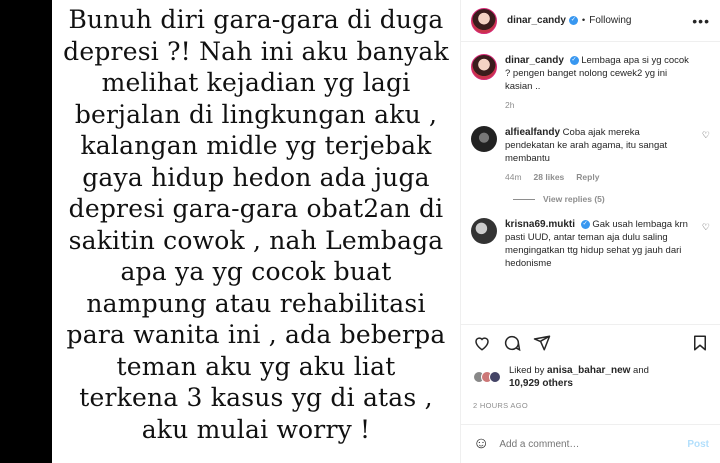 The image size is (720, 463). Describe the element at coordinates (541, 383) in the screenshot. I see `likes-others-link: 10,929 others` at that location.